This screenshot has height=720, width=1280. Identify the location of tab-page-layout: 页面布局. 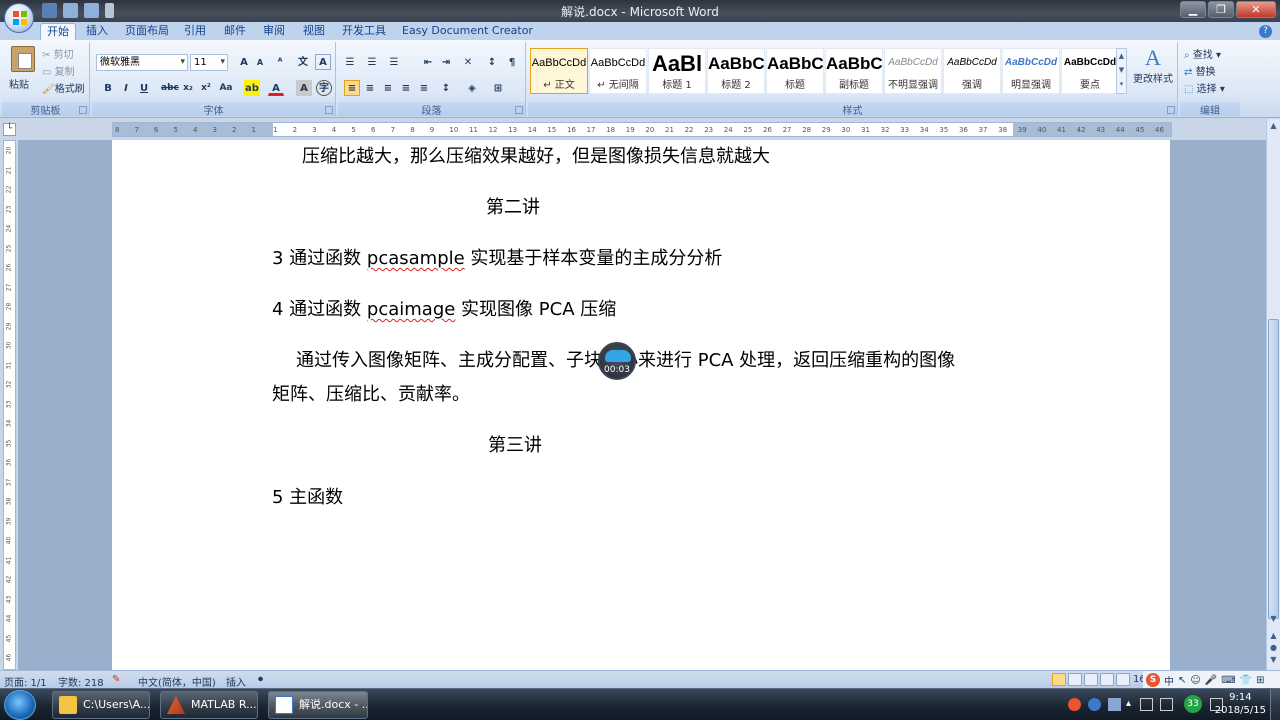
(147, 31).